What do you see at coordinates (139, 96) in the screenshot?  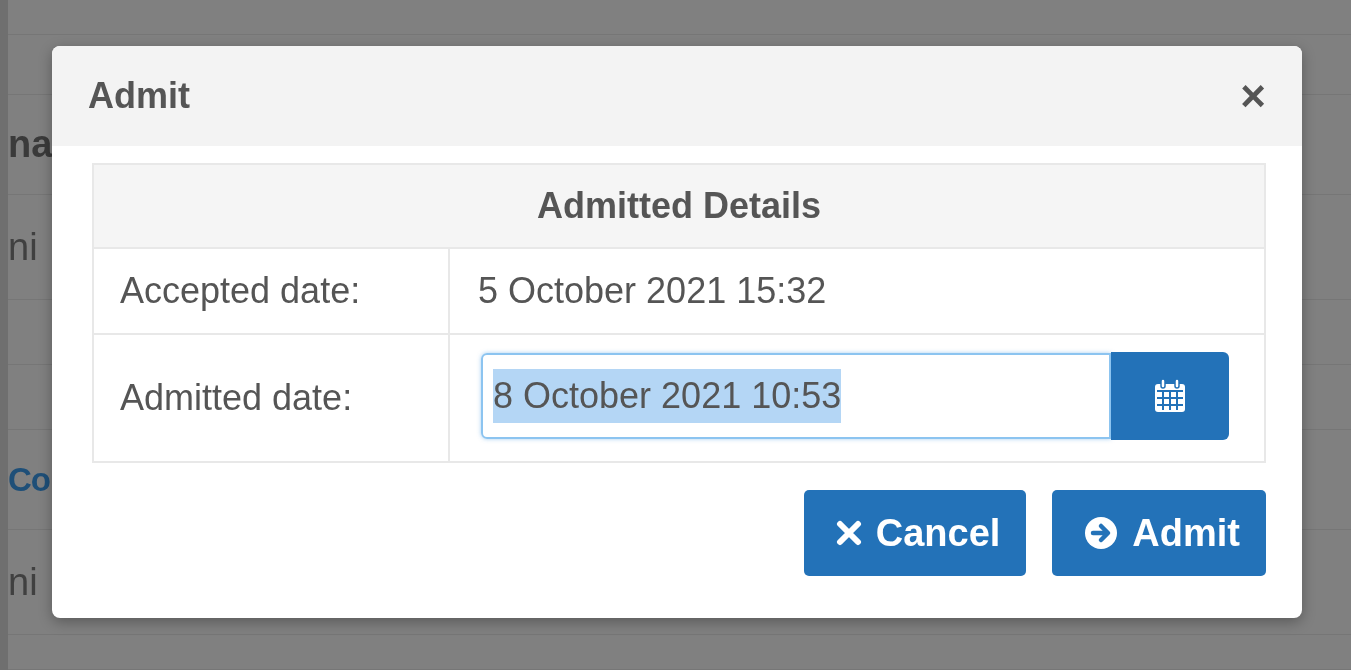 I see `dialog-title: Admit` at bounding box center [139, 96].